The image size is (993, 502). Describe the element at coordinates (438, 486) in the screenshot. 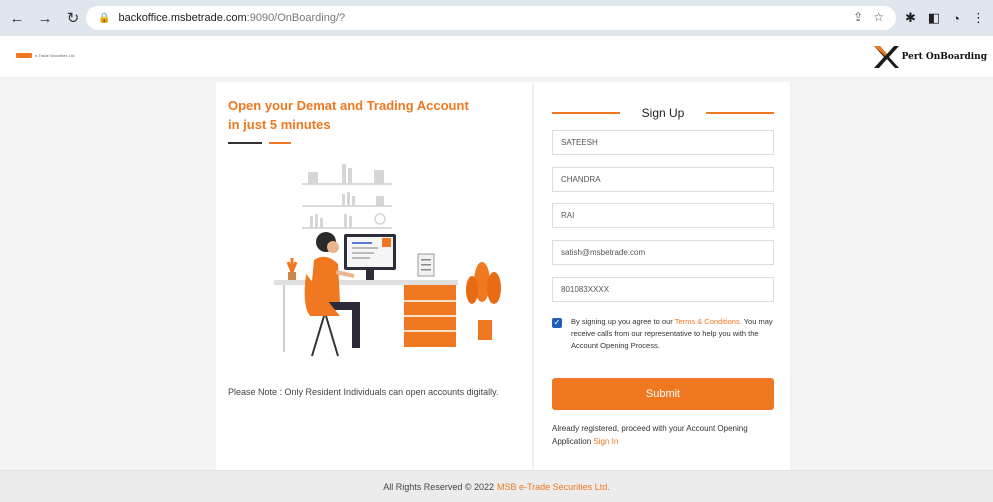

I see `footer-text: All Rights Reserved © 2022` at that location.